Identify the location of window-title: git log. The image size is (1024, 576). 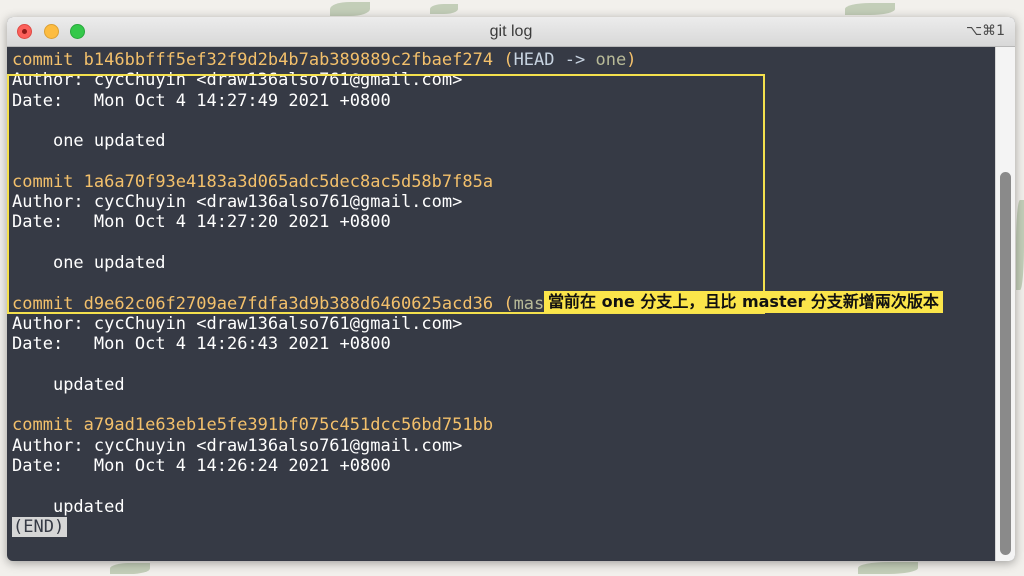
(511, 31).